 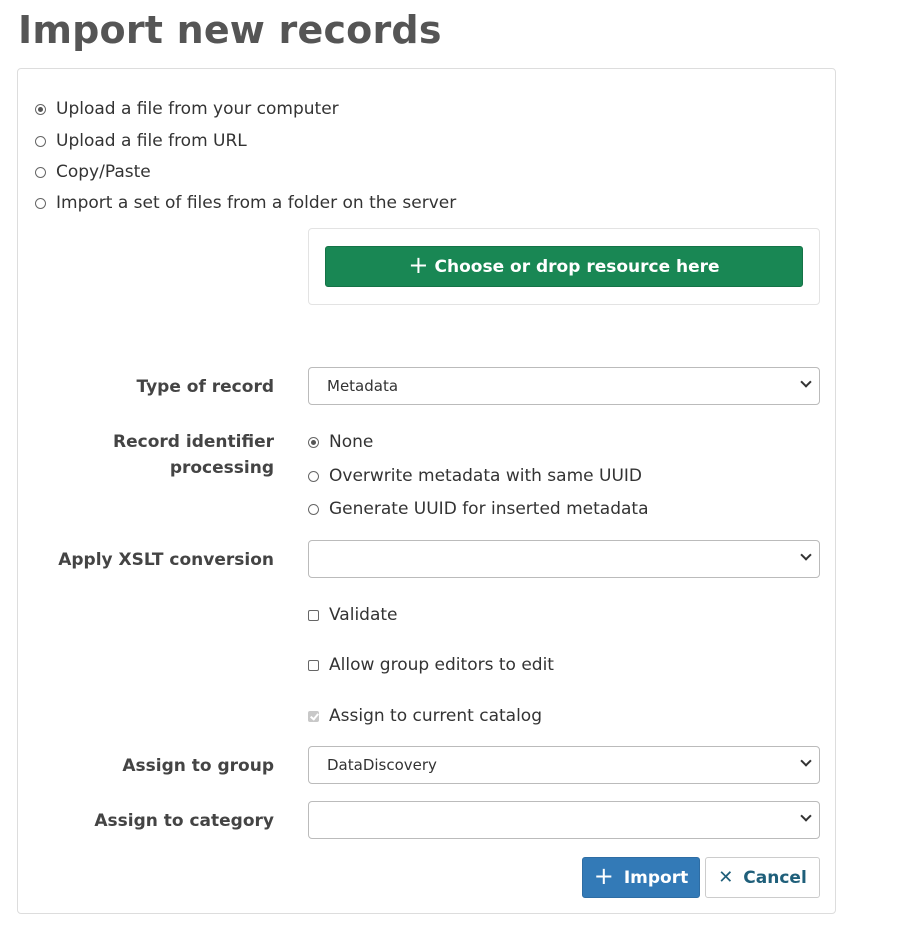 What do you see at coordinates (363, 615) in the screenshot?
I see `validate-label: Validate` at bounding box center [363, 615].